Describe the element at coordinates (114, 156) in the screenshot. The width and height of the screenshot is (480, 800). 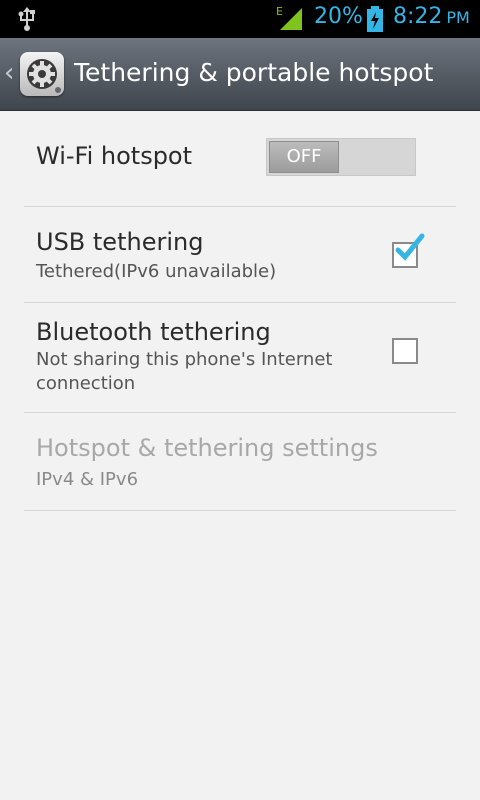
I see `wifi-hotspot-title: Wi-Fi hotspot` at that location.